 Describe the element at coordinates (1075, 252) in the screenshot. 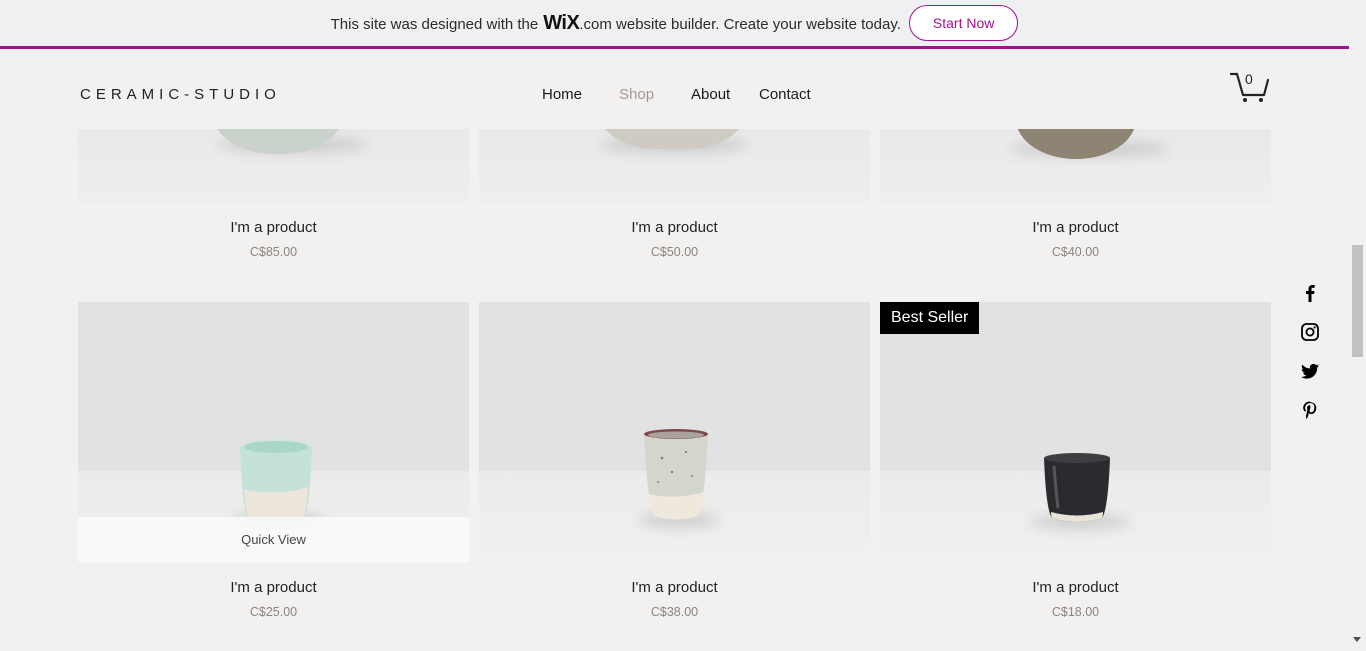

I see `product-price: C$40.00` at that location.